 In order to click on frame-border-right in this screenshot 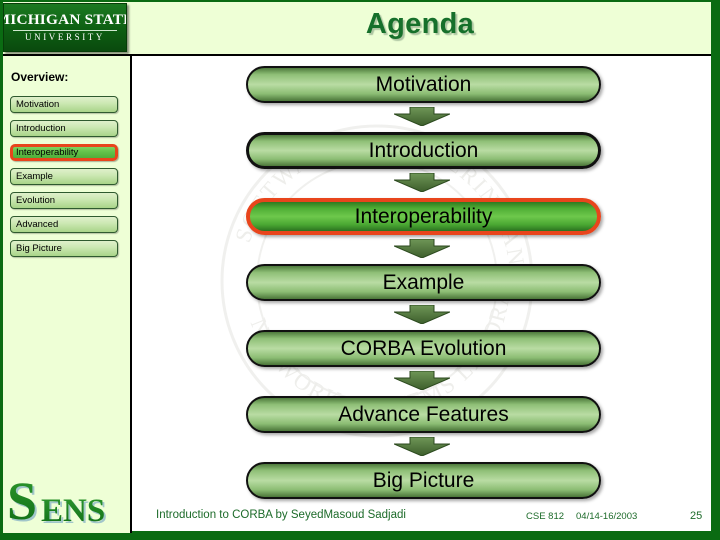, I will do `click(715, 270)`.